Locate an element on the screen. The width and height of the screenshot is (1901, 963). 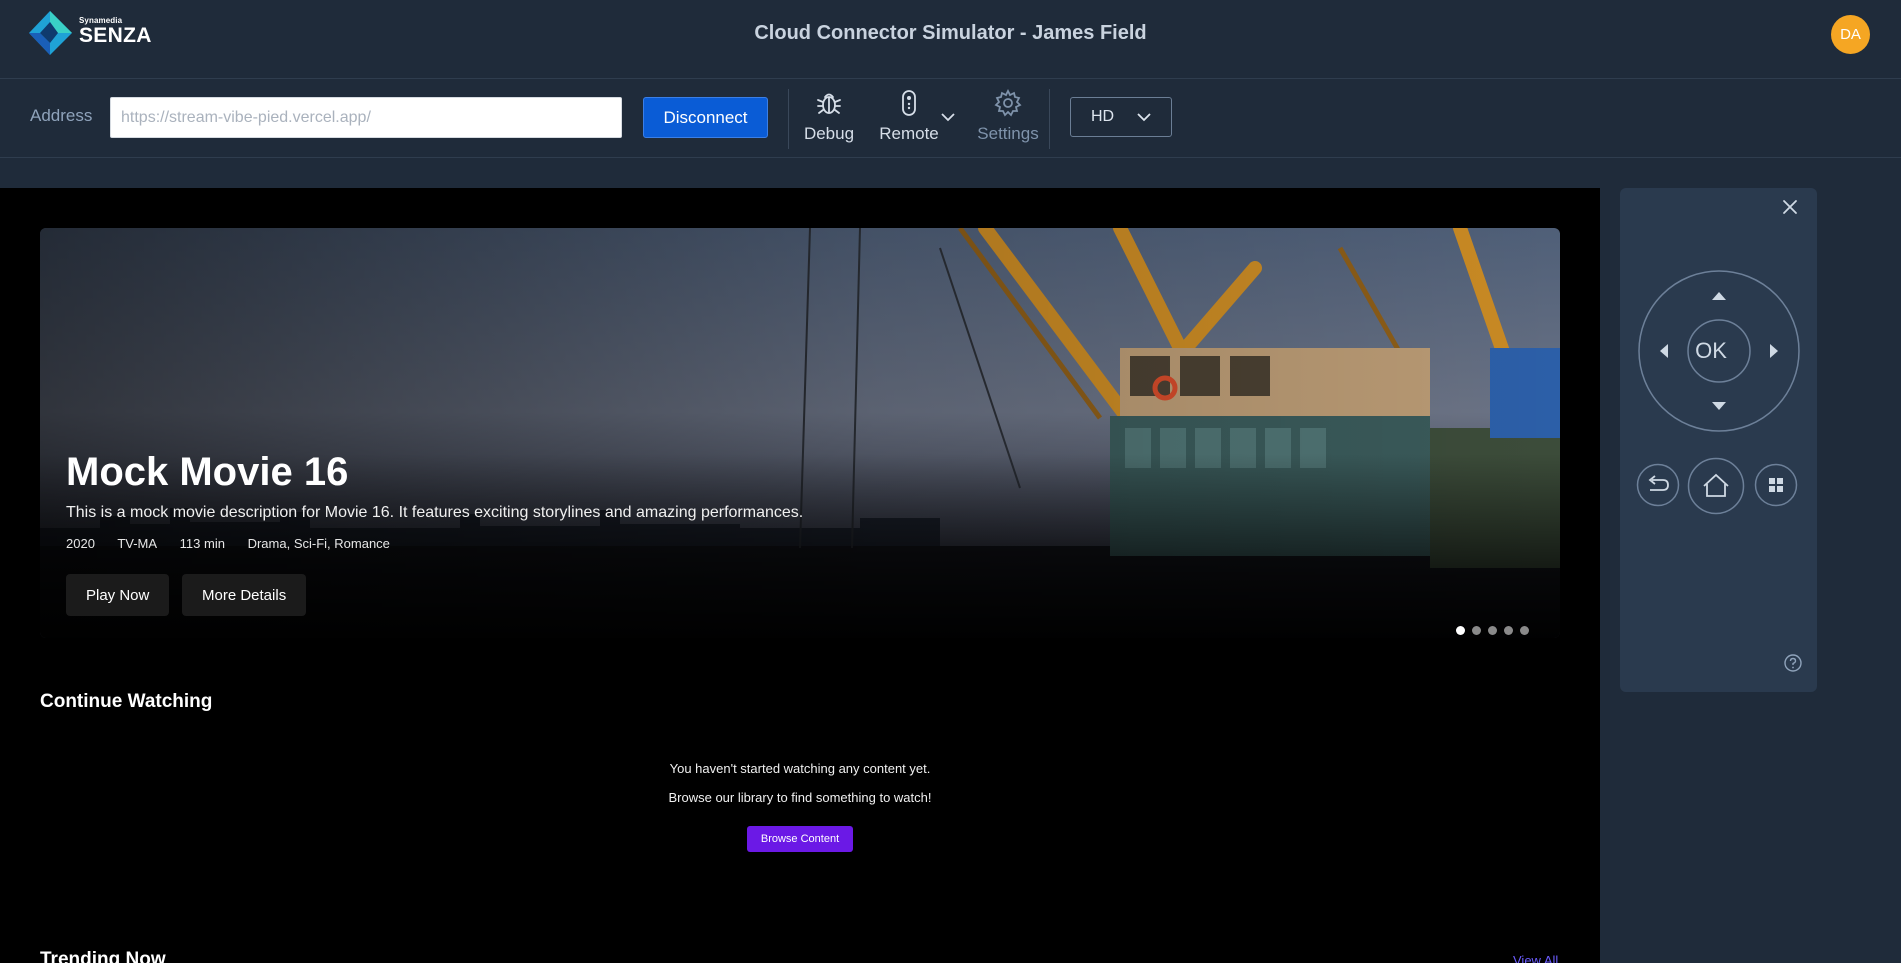
menu-button is located at coordinates (1776, 485).